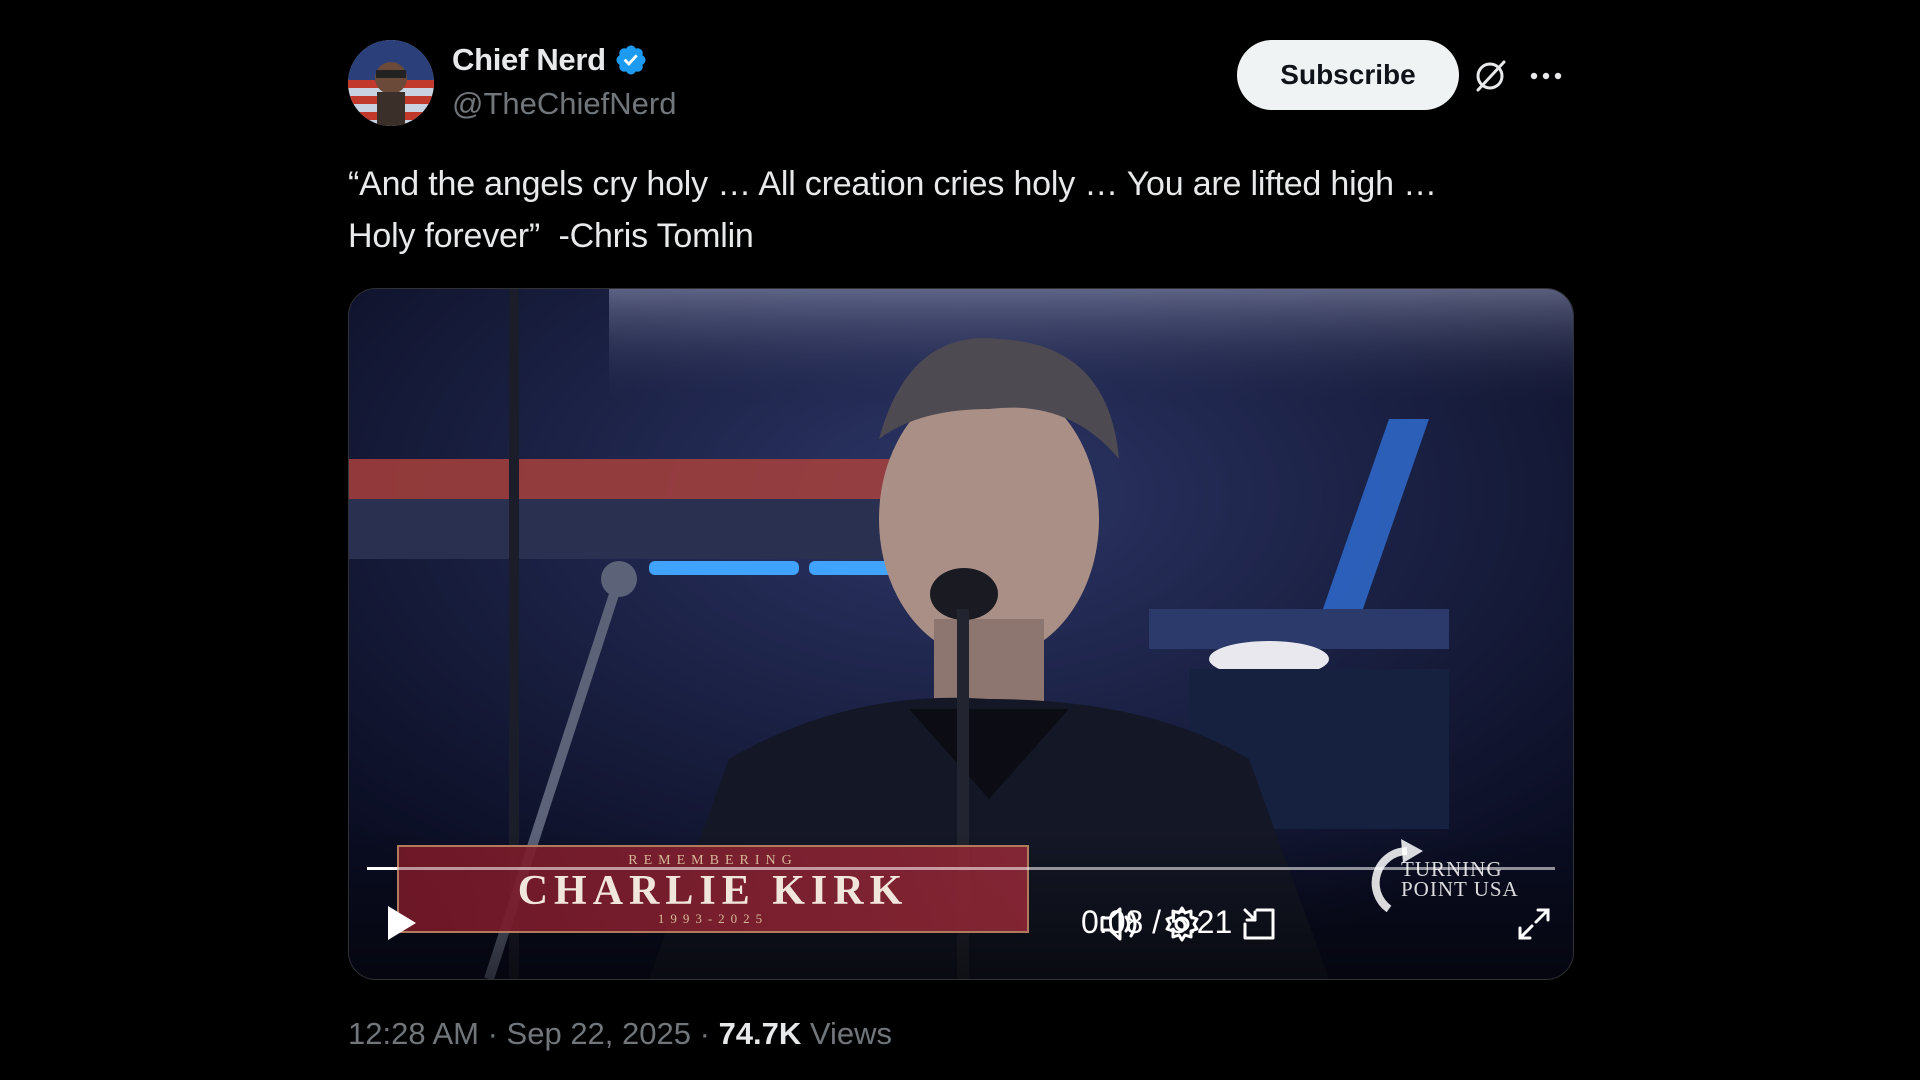  I want to click on tweet-date: Sep 22, 2025, so click(599, 1033).